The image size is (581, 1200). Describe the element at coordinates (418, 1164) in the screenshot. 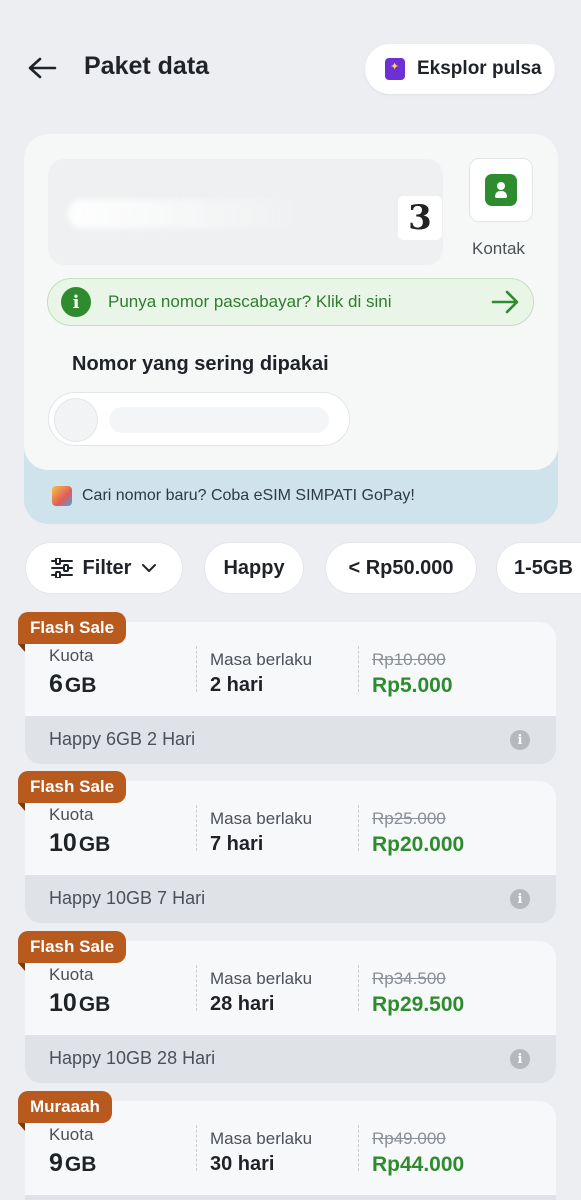

I see `new-price: Rp44.000` at that location.